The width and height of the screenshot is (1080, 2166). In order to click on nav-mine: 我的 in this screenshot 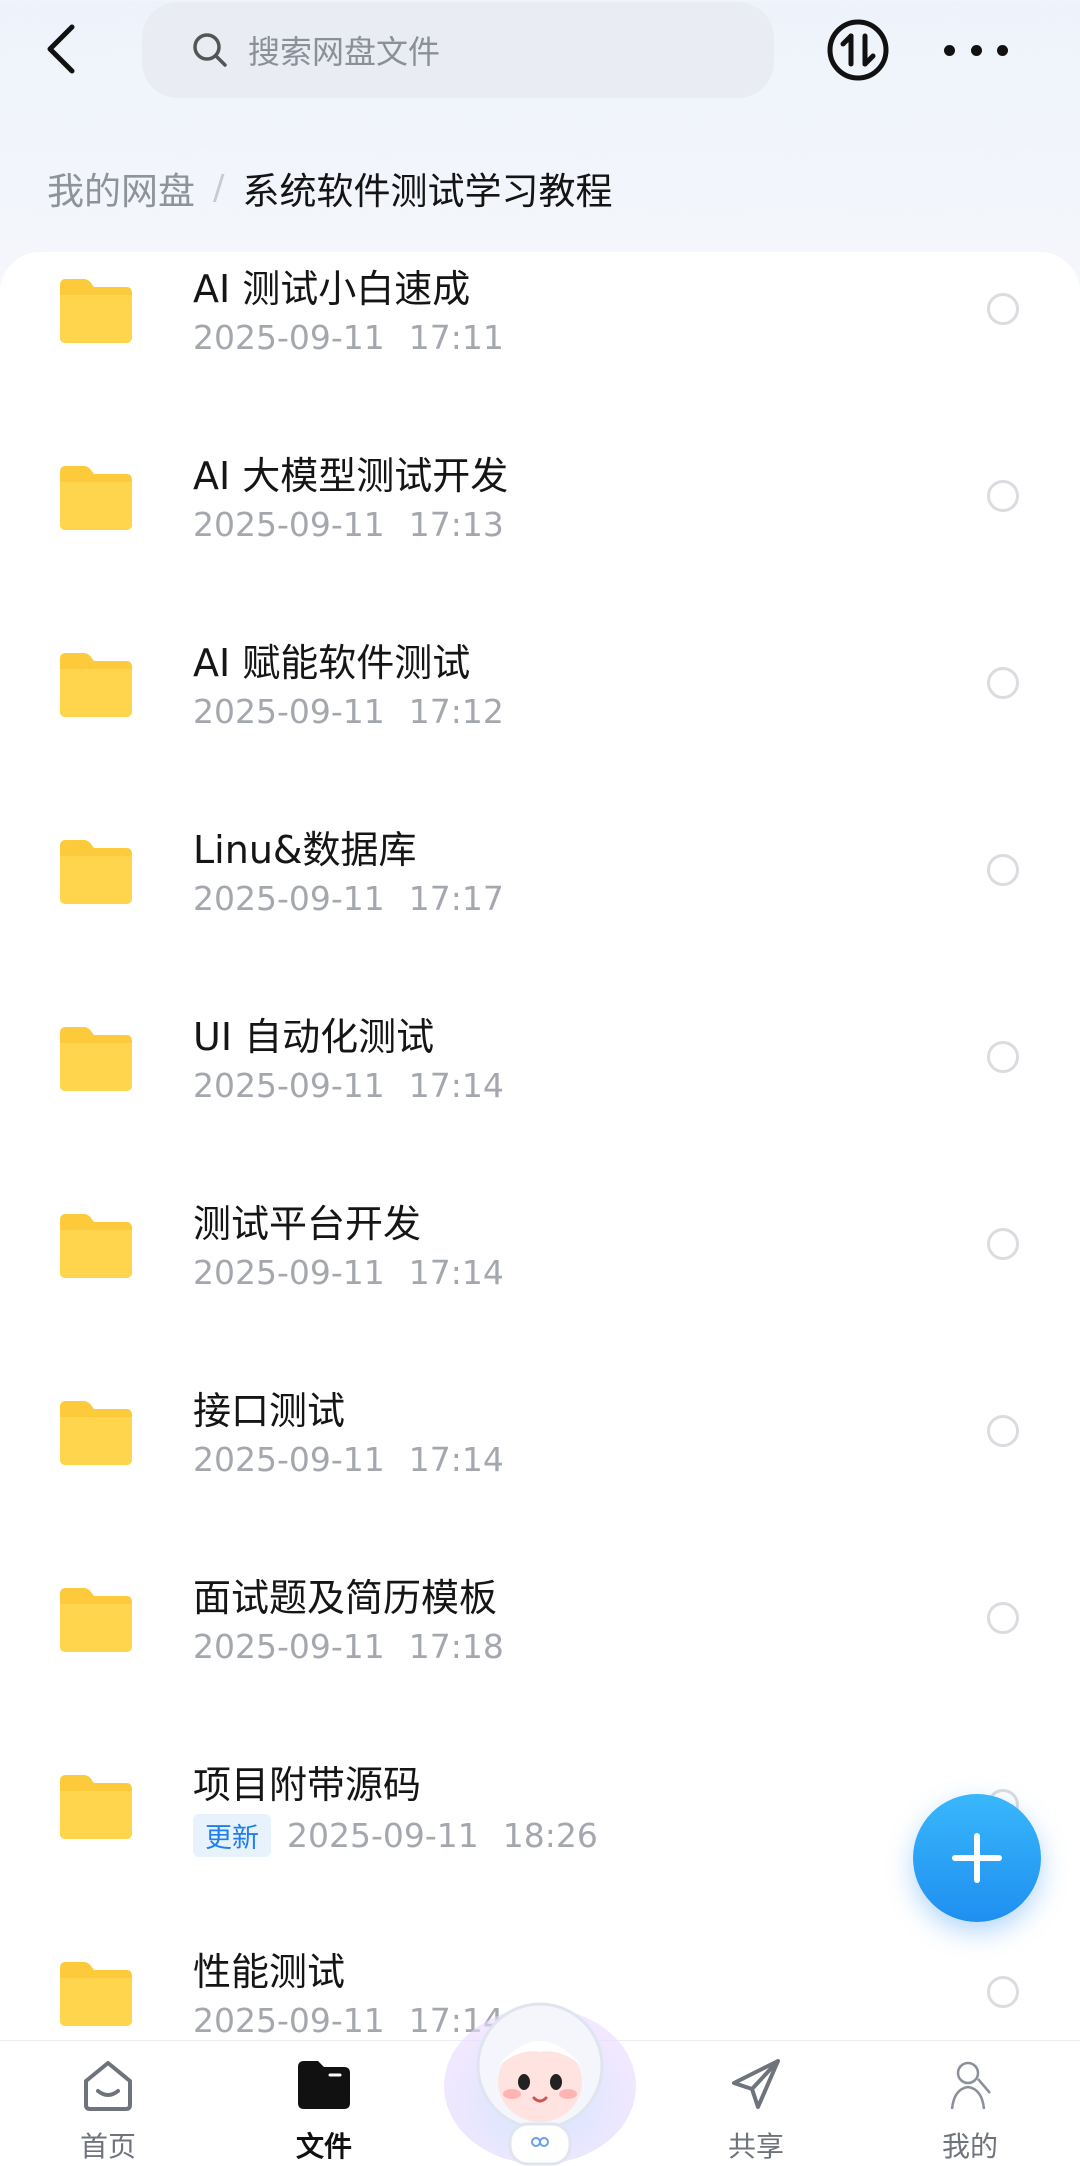, I will do `click(970, 2103)`.